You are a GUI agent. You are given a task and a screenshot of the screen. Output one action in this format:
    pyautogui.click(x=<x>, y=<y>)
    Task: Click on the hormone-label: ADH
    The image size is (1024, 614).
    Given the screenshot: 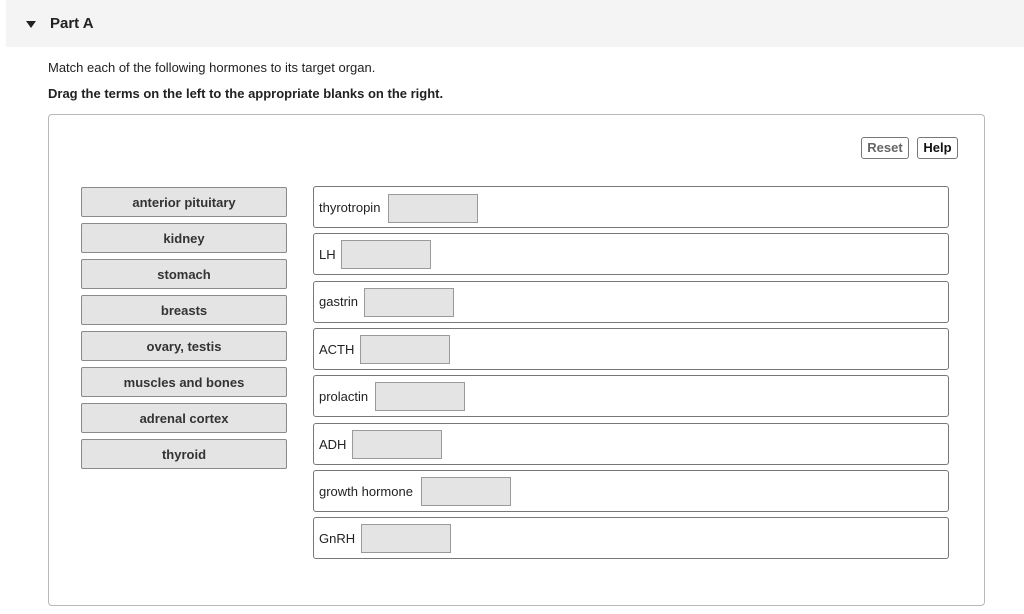 What is the action you would take?
    pyautogui.click(x=333, y=444)
    